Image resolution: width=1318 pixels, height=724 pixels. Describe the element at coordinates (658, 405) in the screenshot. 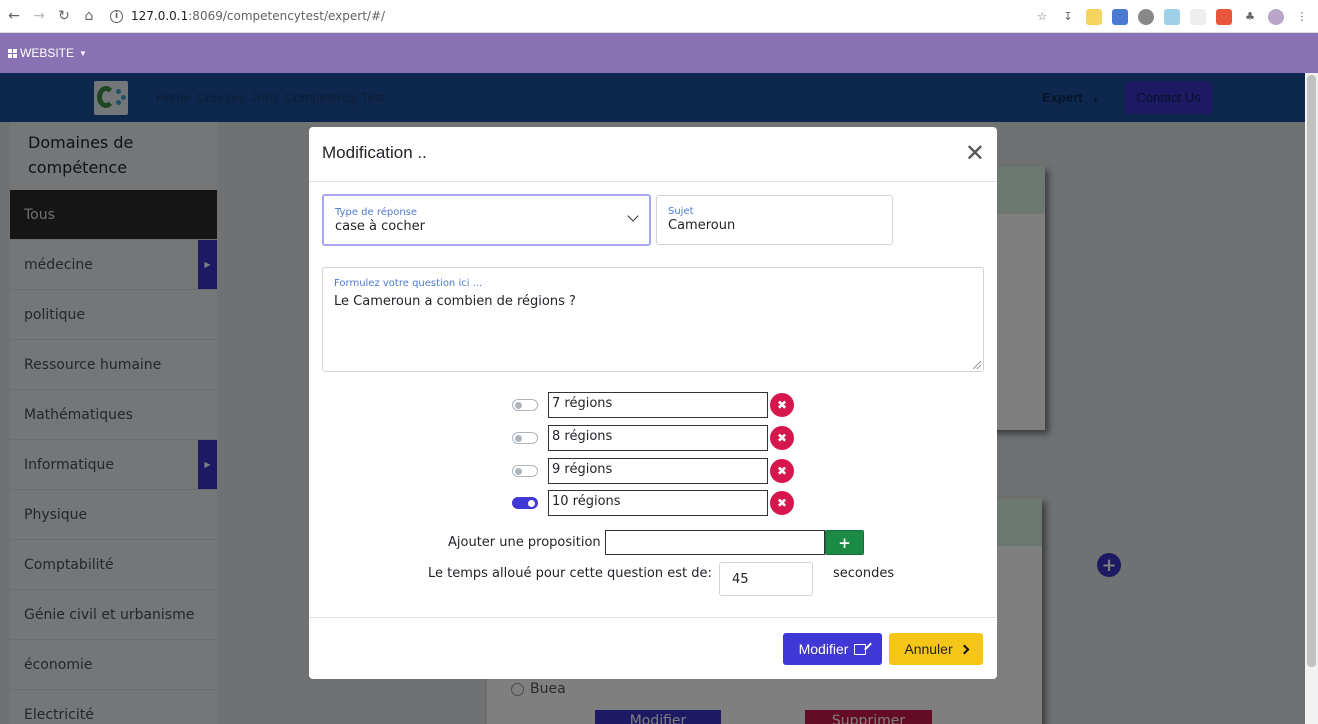

I see `option-input: 7 régions` at that location.